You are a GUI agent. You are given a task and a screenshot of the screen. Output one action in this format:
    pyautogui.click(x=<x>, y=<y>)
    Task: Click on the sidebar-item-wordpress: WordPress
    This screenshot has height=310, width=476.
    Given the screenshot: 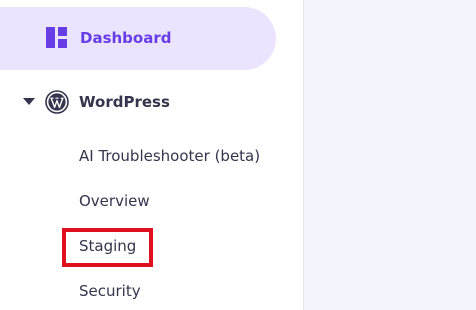 What is the action you would take?
    pyautogui.click(x=151, y=102)
    